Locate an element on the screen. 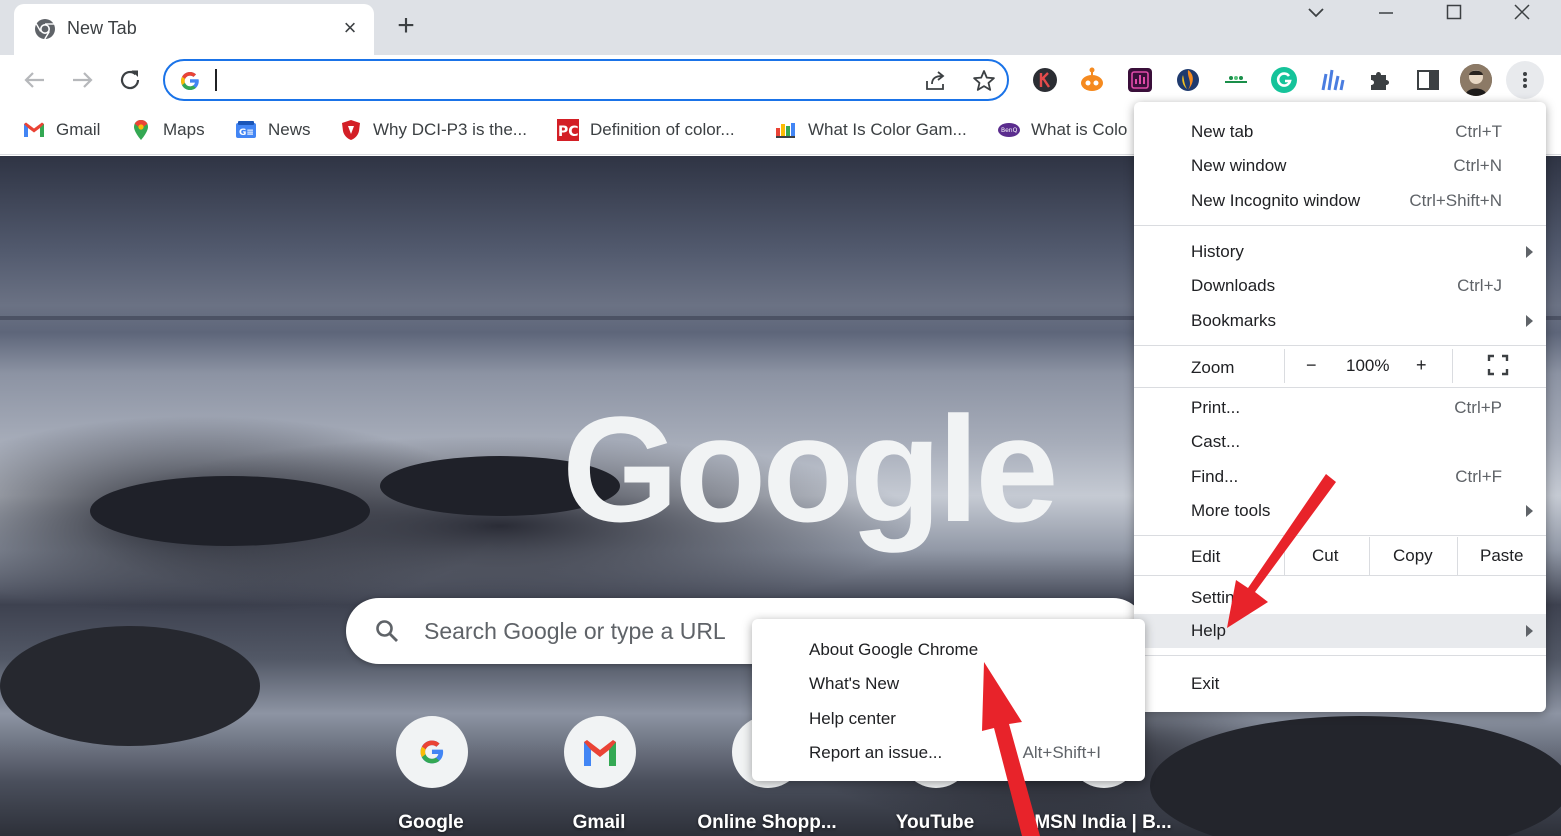 The image size is (1561, 836). menu-item-history: History is located at coordinates (1340, 252).